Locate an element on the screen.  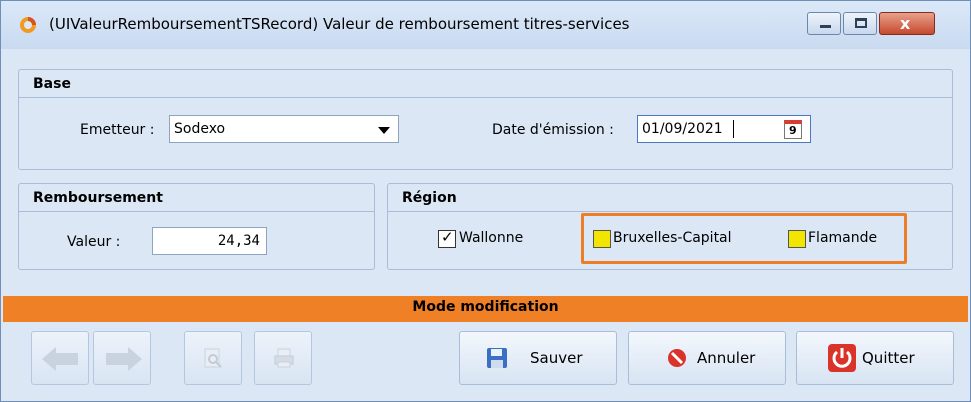
calendar-icon: 9 is located at coordinates (793, 129).